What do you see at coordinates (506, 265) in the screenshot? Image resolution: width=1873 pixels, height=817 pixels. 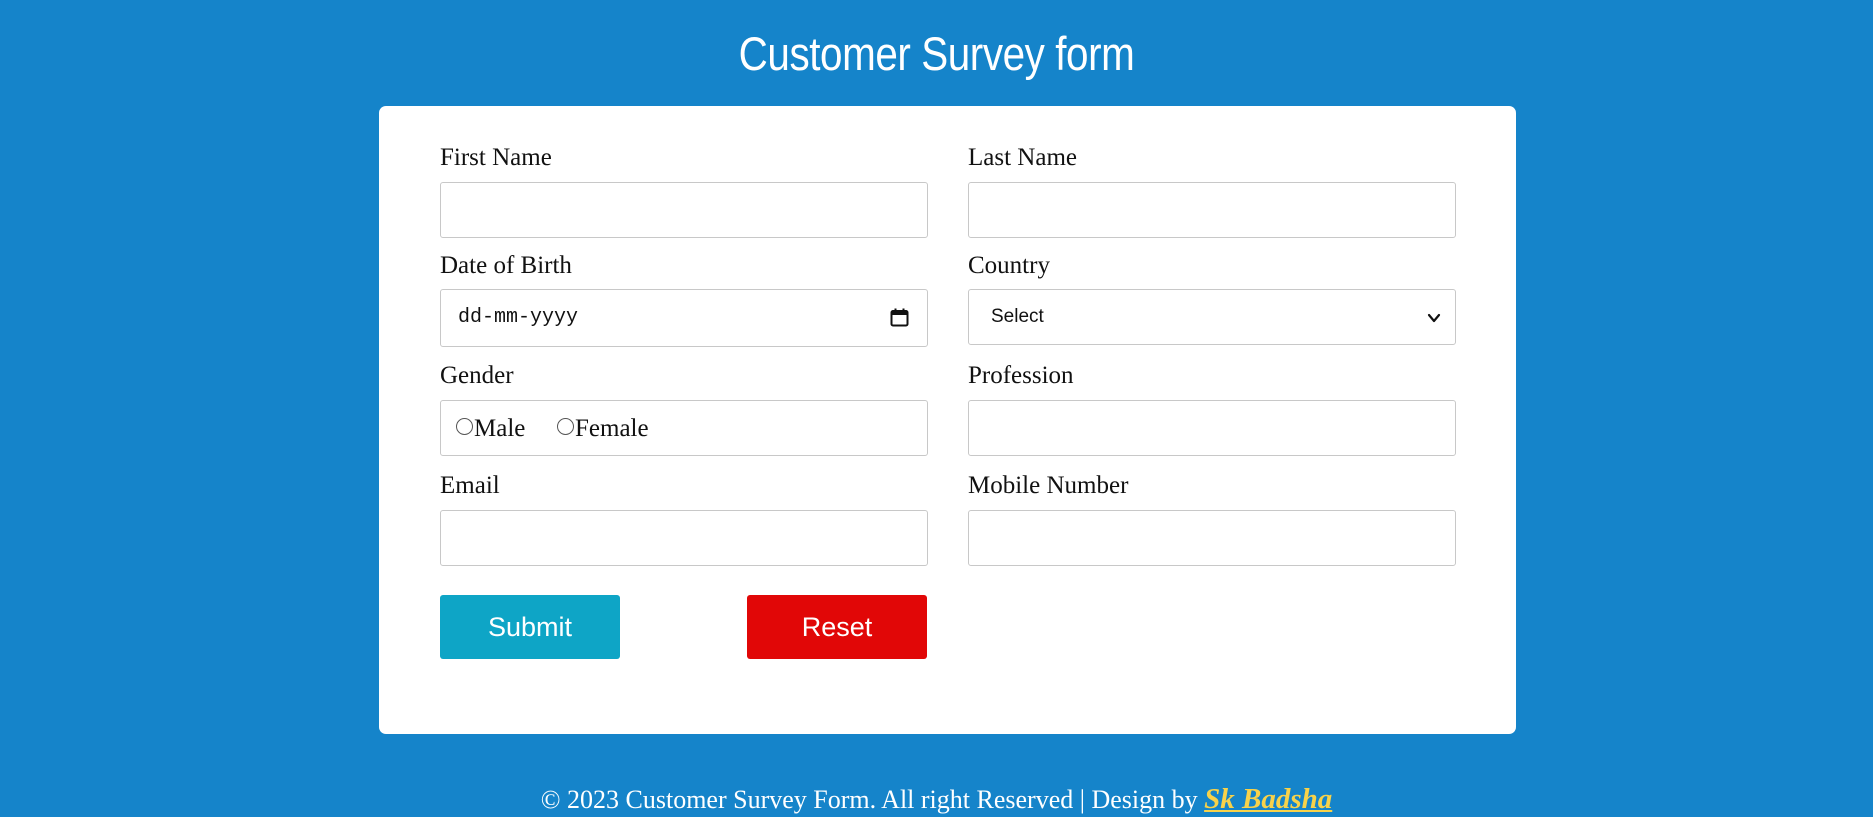 I see `dob-label: Date of Birth` at bounding box center [506, 265].